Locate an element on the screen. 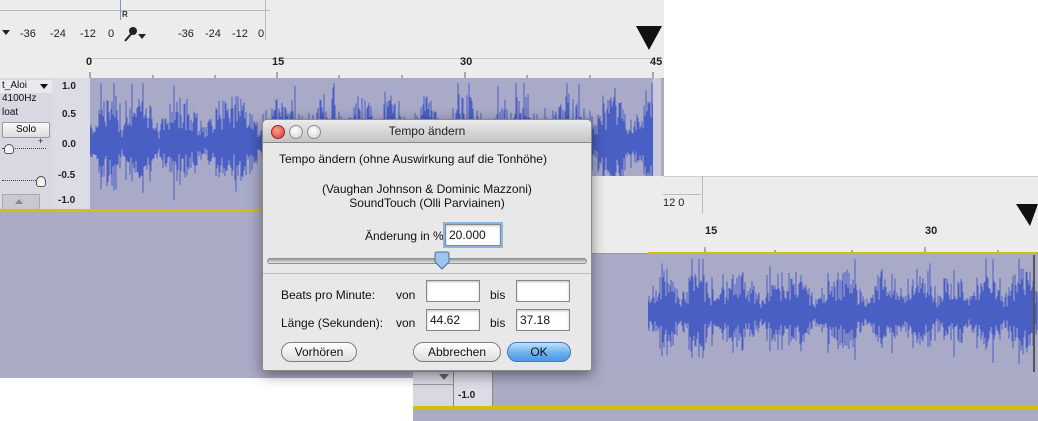 The image size is (1038, 421). scale-label: 0.5 is located at coordinates (69, 114).